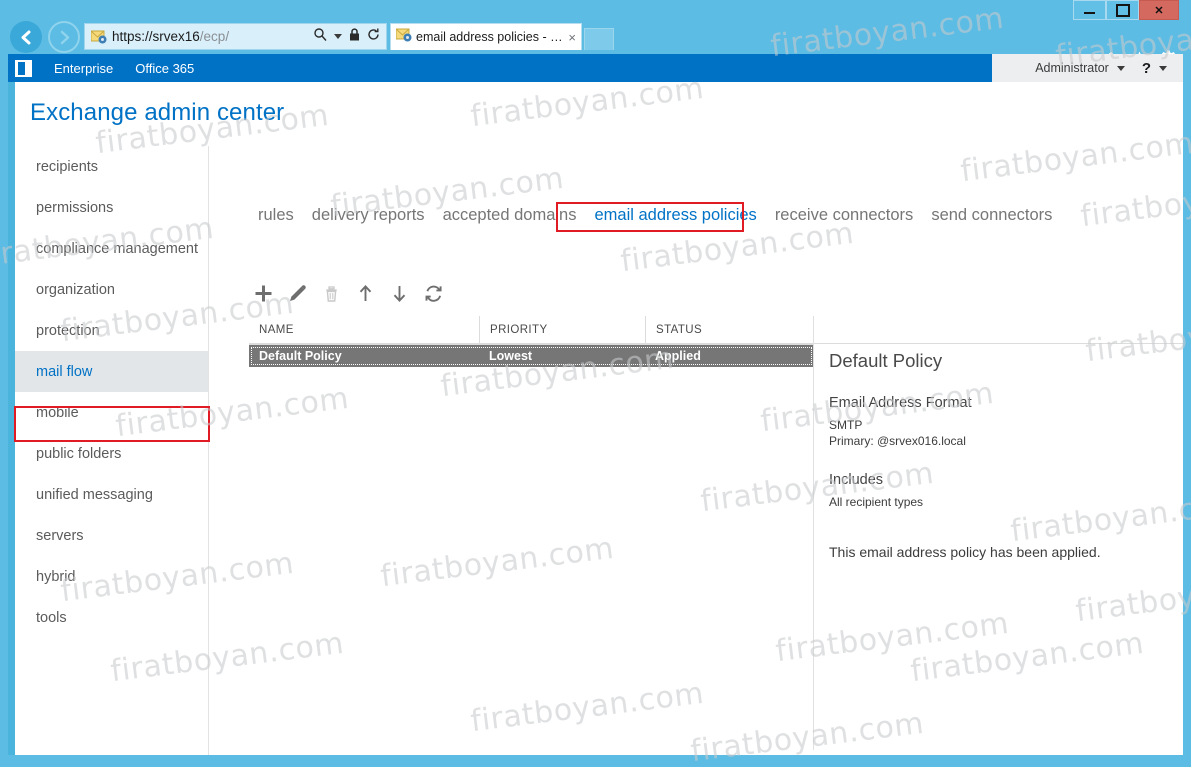  What do you see at coordinates (364, 330) in the screenshot?
I see `column-header-name: NAME` at bounding box center [364, 330].